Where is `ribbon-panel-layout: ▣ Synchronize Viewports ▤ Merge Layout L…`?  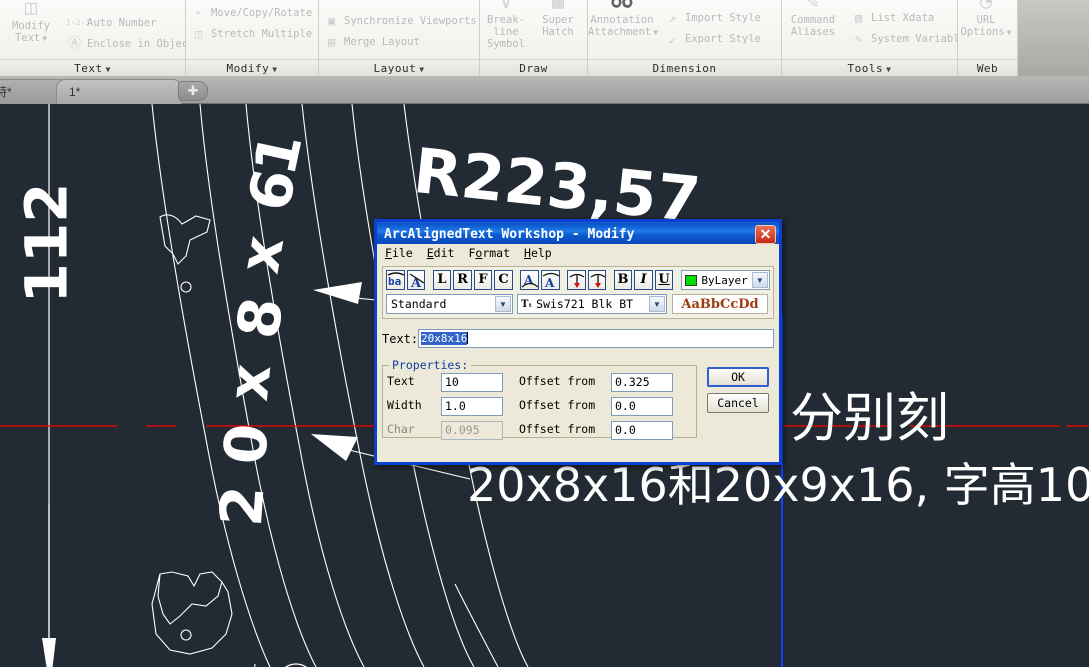
ribbon-panel-layout: ▣ Synchronize Viewports ▤ Merge Layout L… is located at coordinates (399, 38).